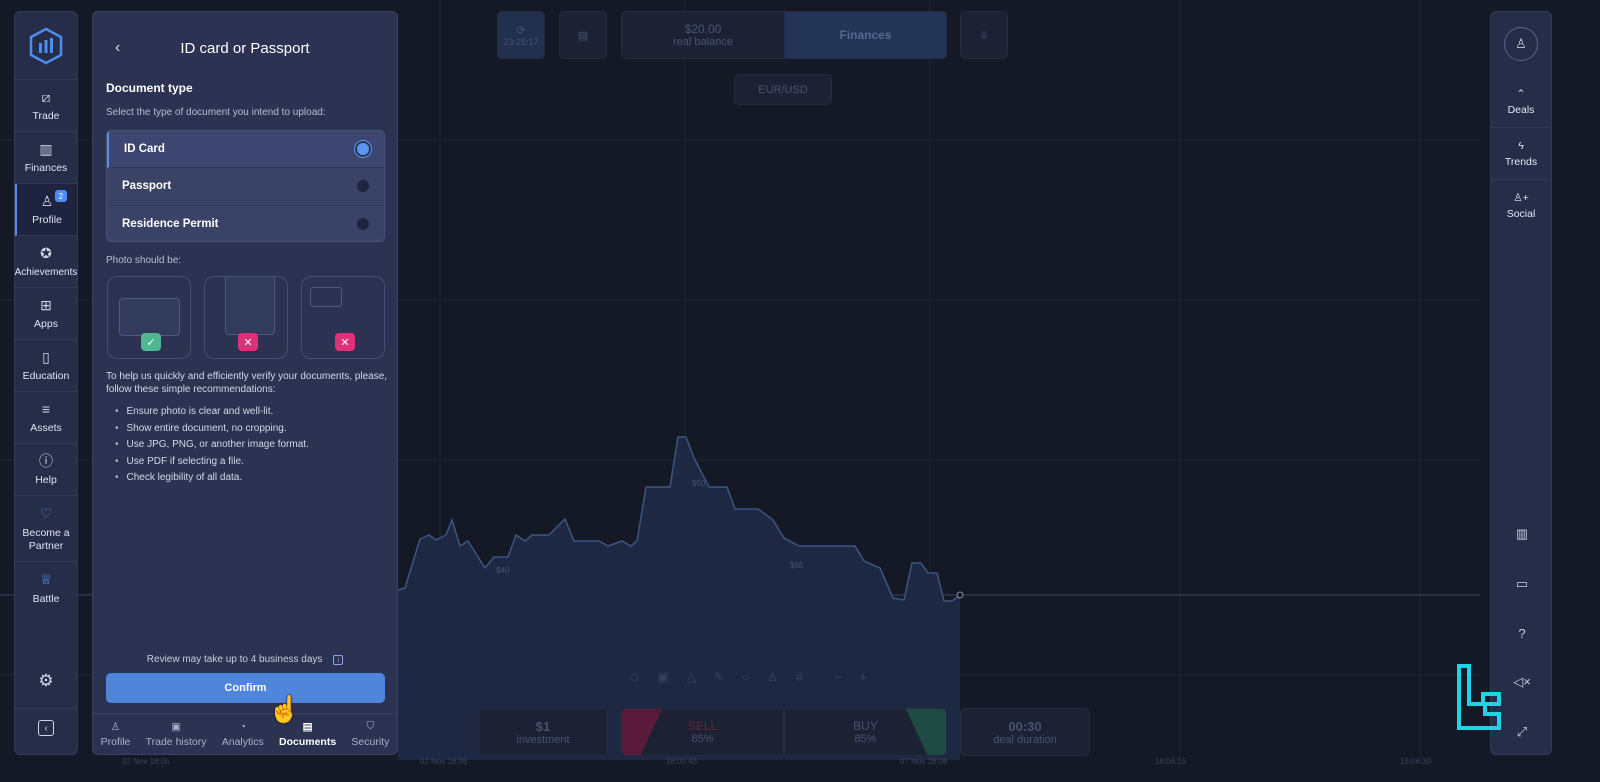 The image size is (1600, 782). I want to click on check-icon: ✓, so click(151, 342).